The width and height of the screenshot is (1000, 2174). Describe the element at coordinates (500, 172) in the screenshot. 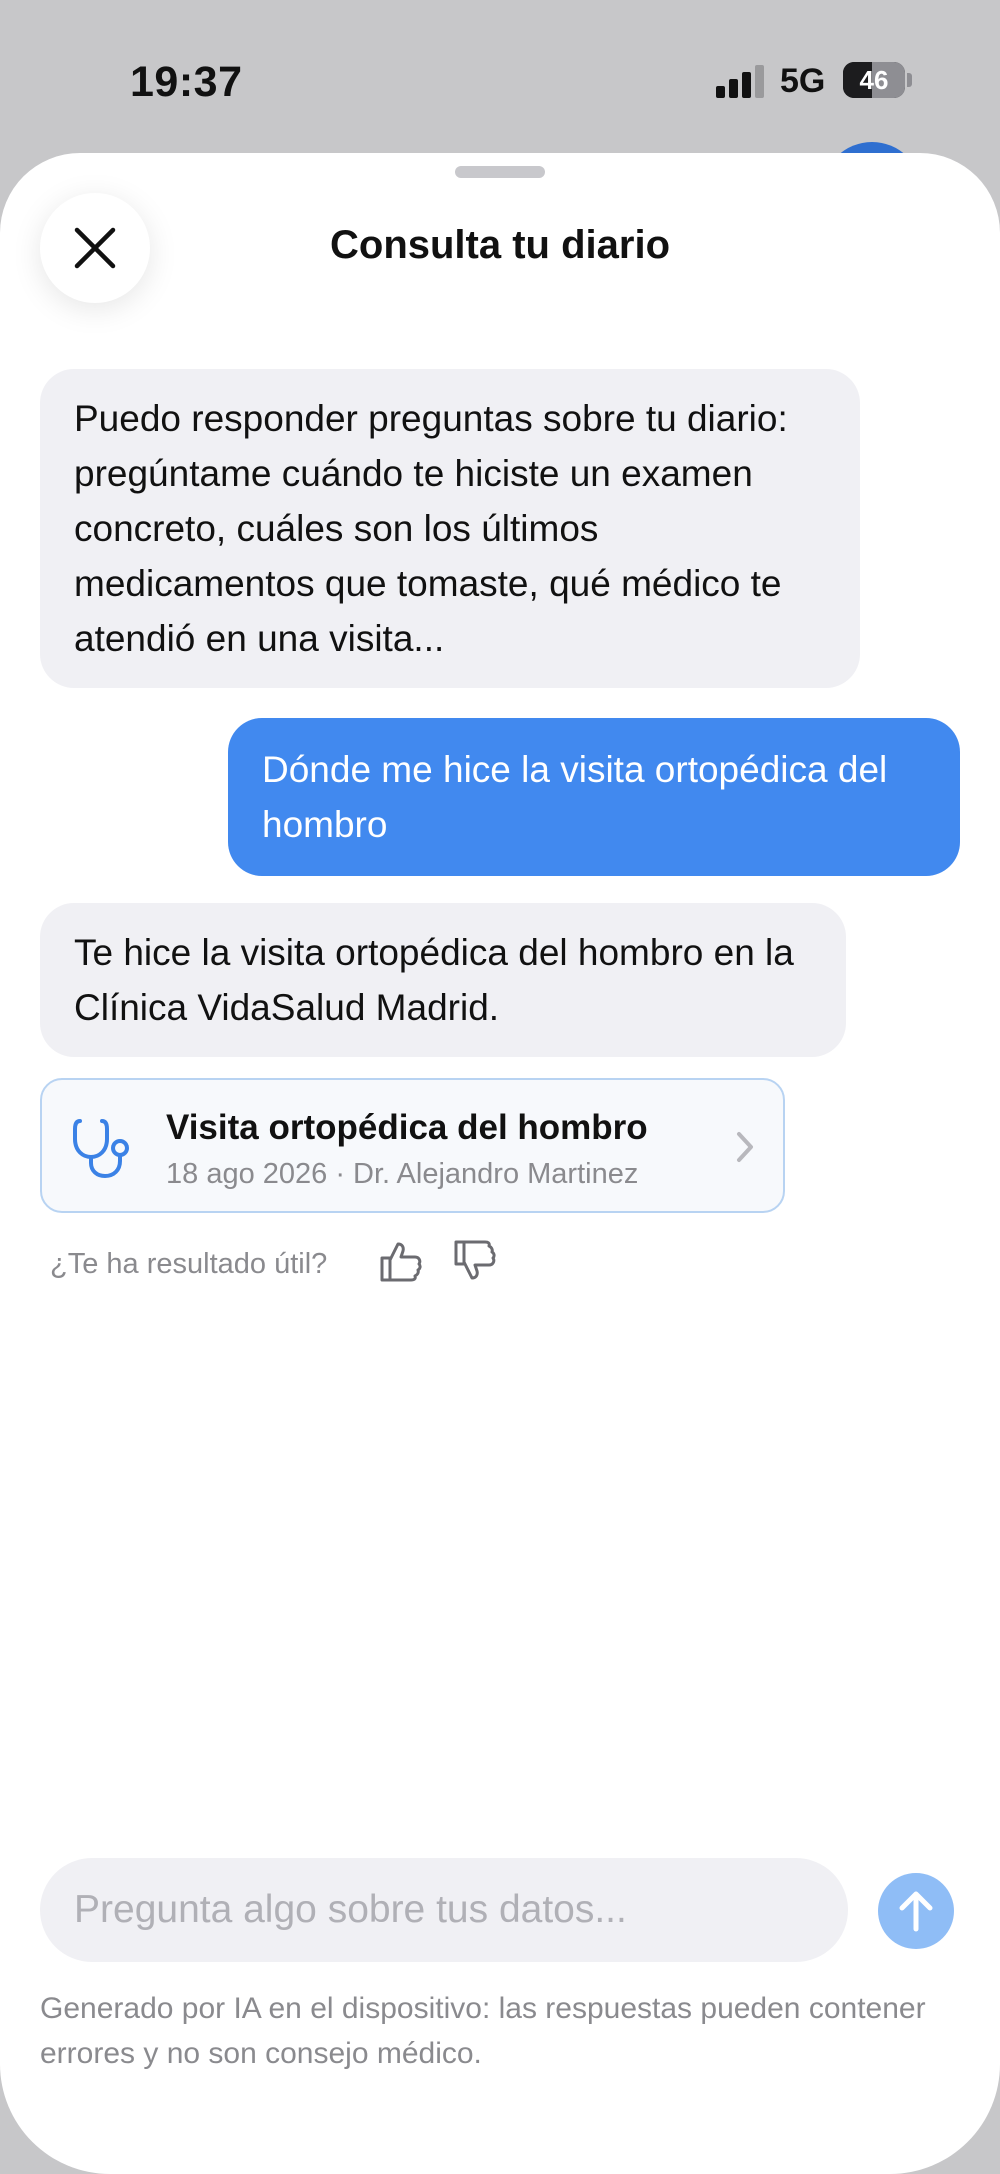

I see `sheet-grabber` at that location.